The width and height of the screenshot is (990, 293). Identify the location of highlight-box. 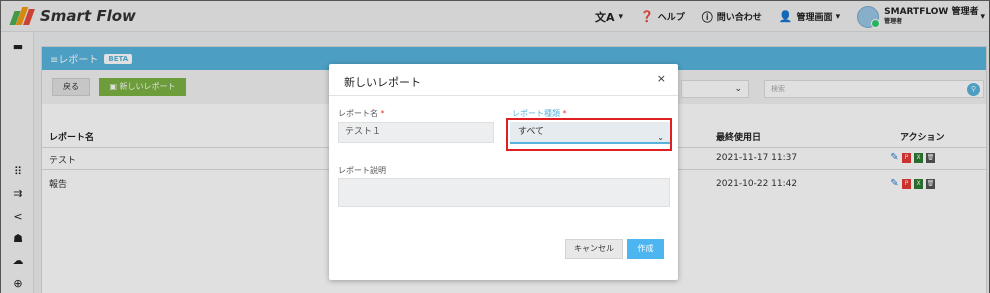
(589, 134).